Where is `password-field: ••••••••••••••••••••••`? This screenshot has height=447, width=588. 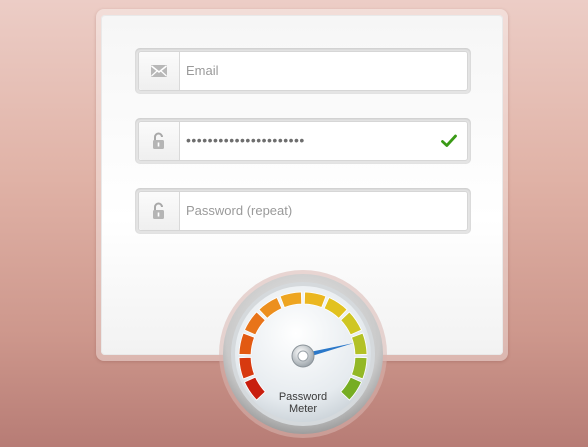 password-field: •••••••••••••••••••••• is located at coordinates (303, 141).